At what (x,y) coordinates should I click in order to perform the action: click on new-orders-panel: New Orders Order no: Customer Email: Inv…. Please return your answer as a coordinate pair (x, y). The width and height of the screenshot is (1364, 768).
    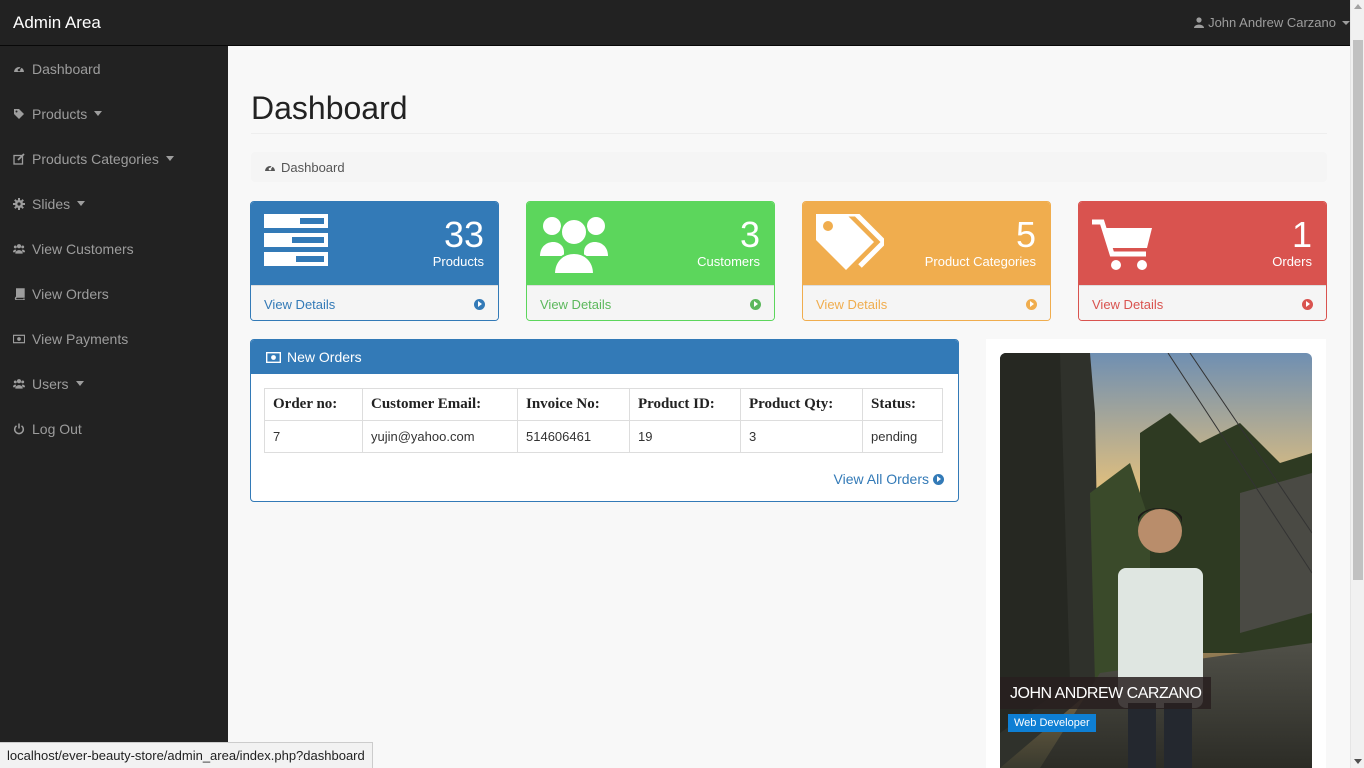
    Looking at the image, I should click on (604, 420).